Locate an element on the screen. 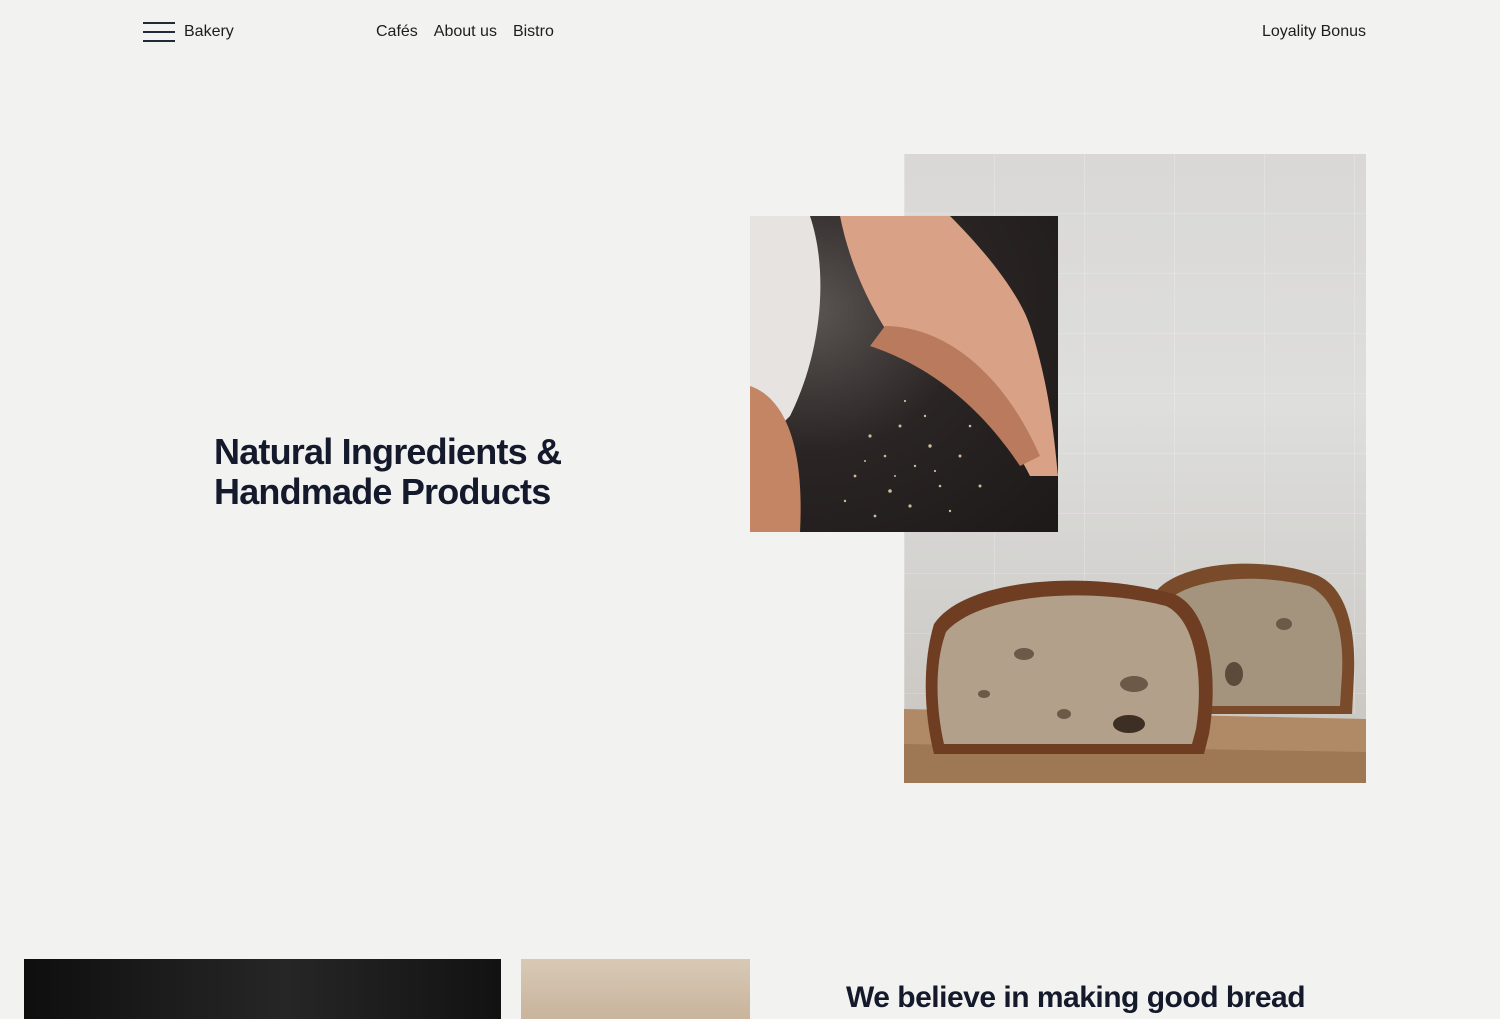 Image resolution: width=1500 pixels, height=1019 pixels. bakery-interior-image is located at coordinates (262, 989).